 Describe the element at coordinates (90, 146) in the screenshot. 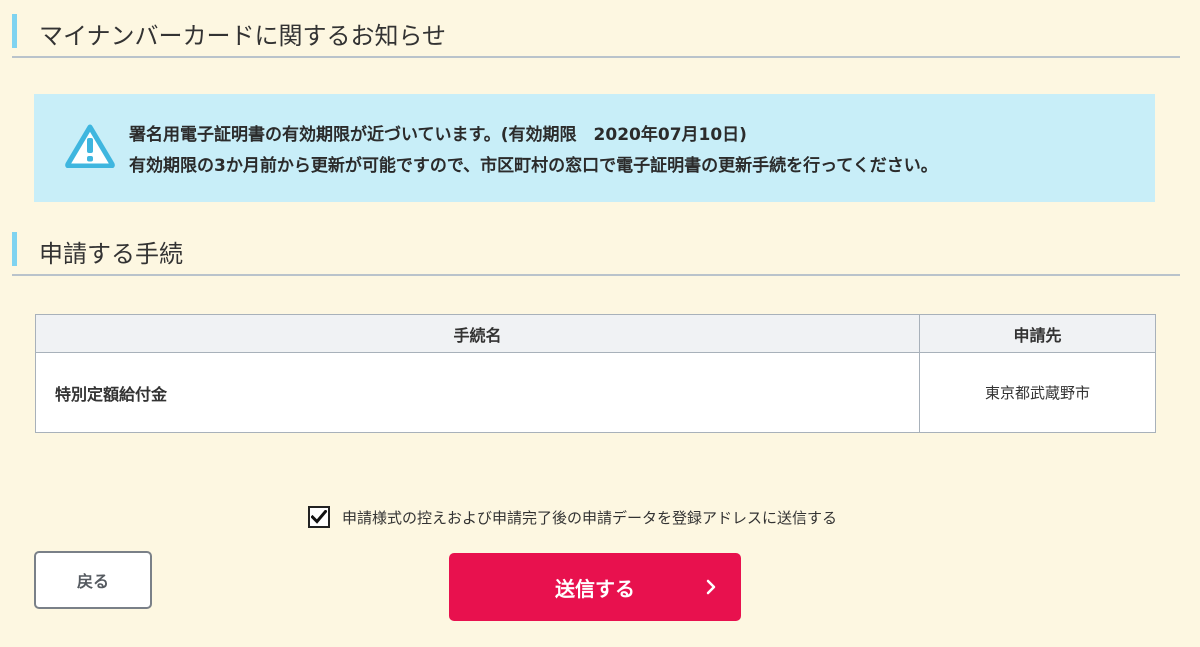

I see `warning-icon` at that location.